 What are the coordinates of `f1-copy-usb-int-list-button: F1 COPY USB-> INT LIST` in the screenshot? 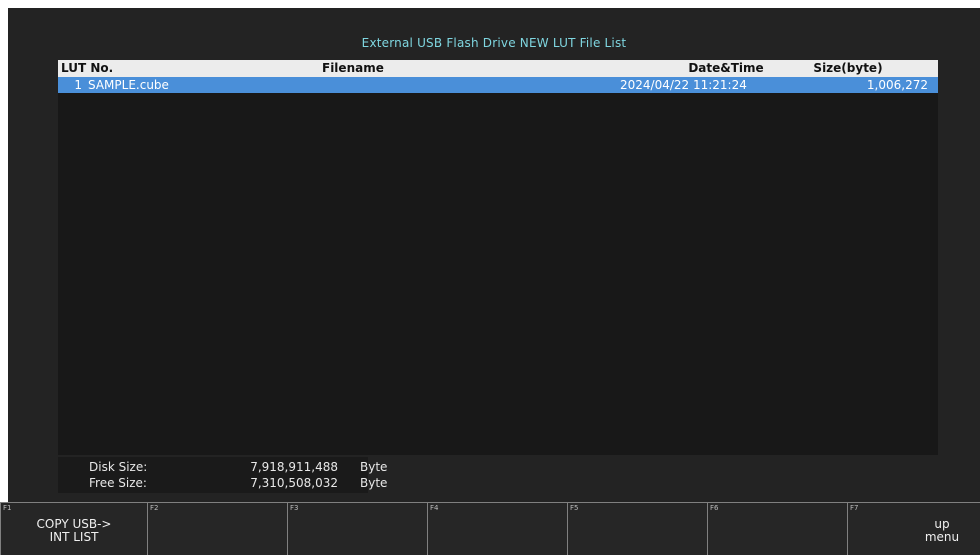 It's located at (73, 528).